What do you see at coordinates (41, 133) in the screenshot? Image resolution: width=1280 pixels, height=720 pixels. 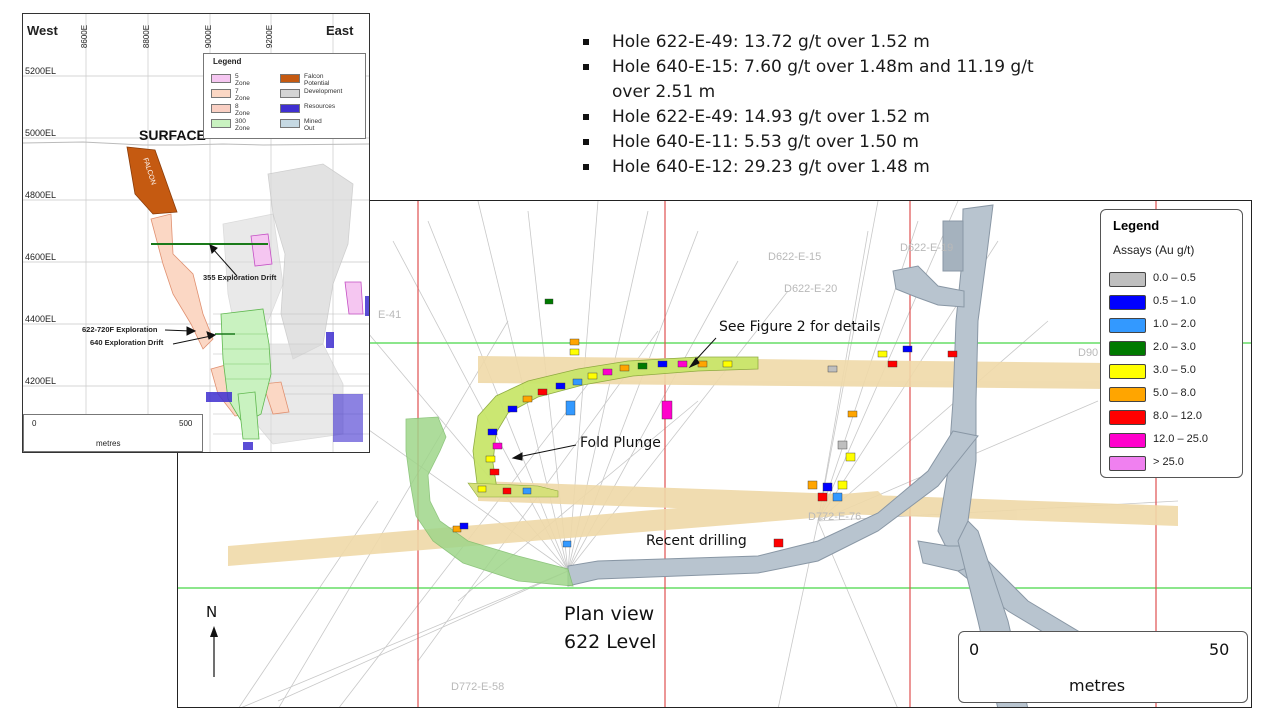 I see `elevation-label: 5000EL` at bounding box center [41, 133].